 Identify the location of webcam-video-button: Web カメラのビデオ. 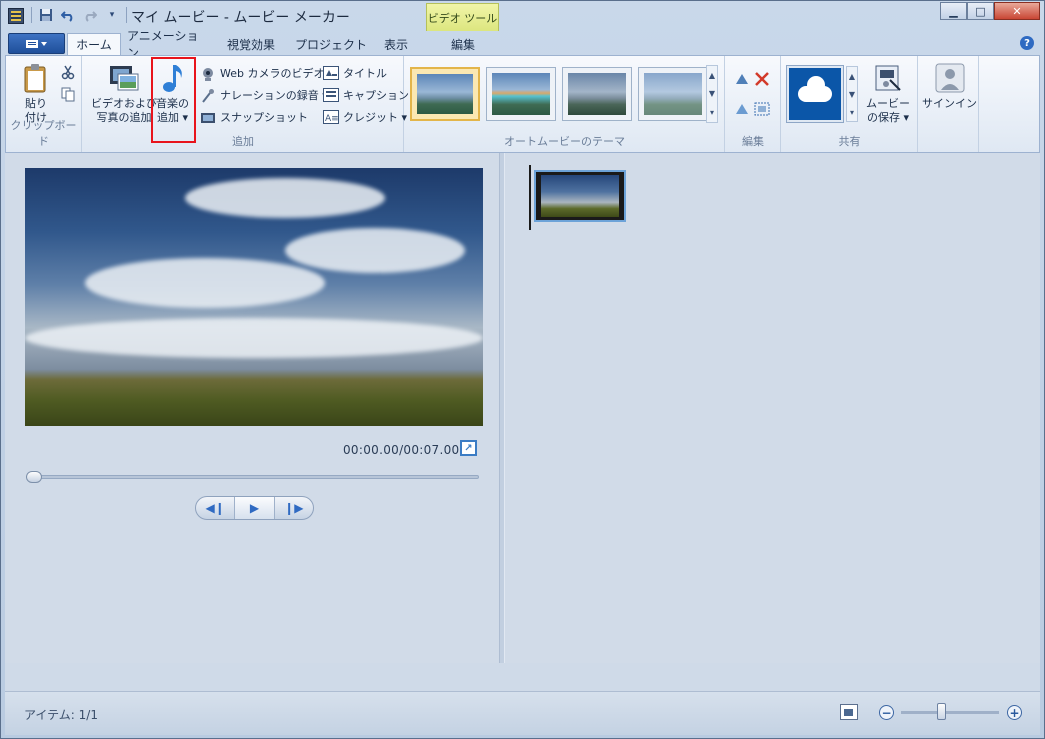
(262, 73).